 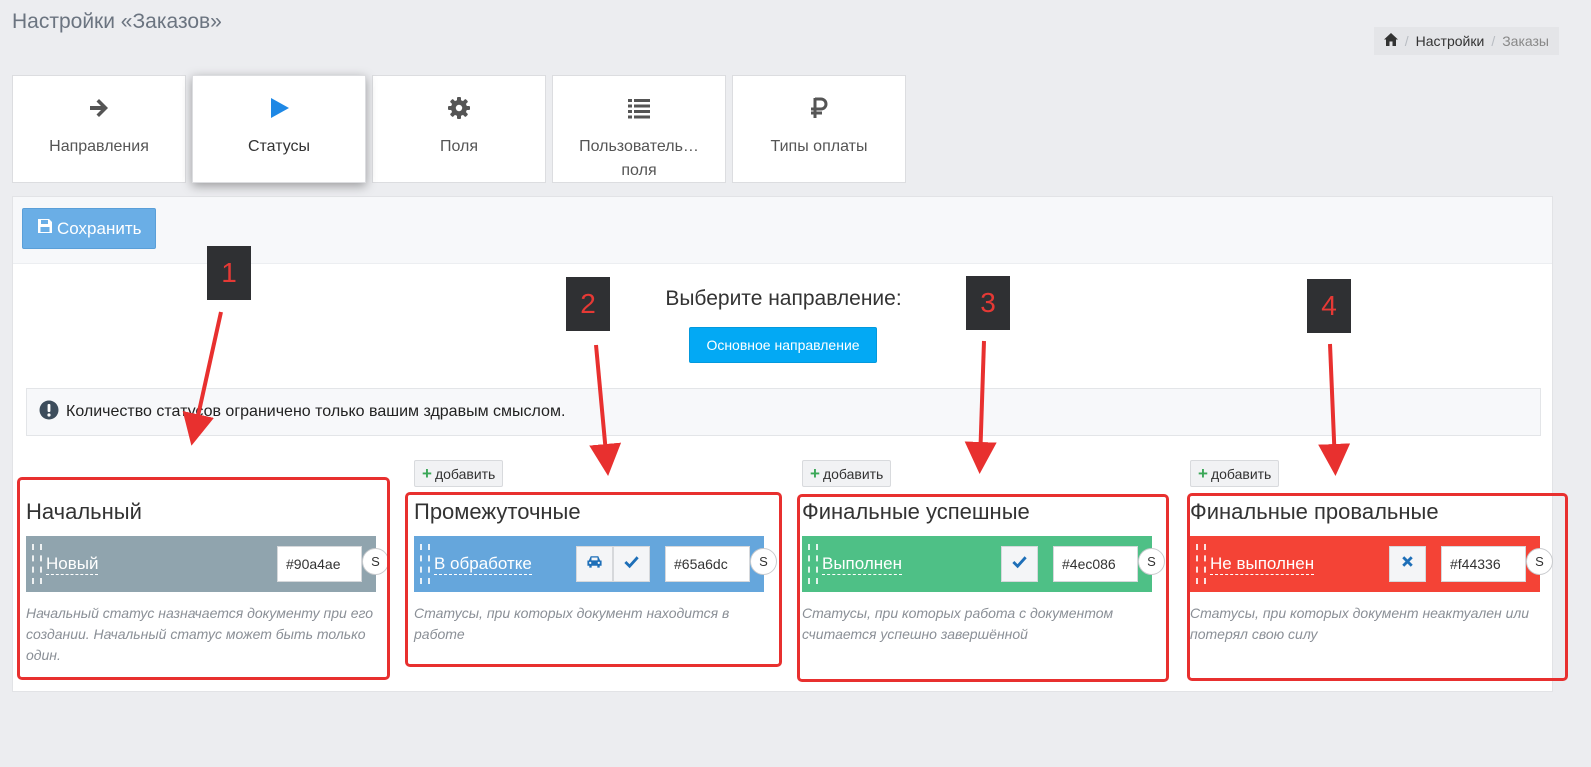 What do you see at coordinates (862, 564) in the screenshot?
I see `status-name: Выполнен` at bounding box center [862, 564].